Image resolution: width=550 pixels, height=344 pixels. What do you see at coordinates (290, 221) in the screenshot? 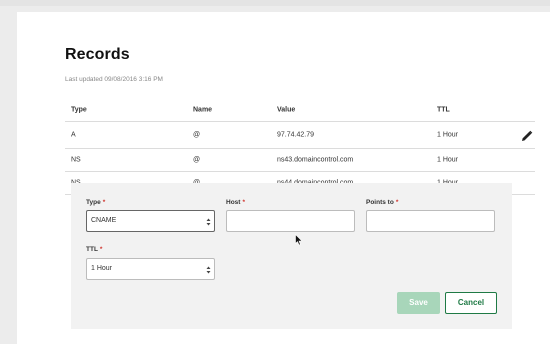
I see `host-input` at bounding box center [290, 221].